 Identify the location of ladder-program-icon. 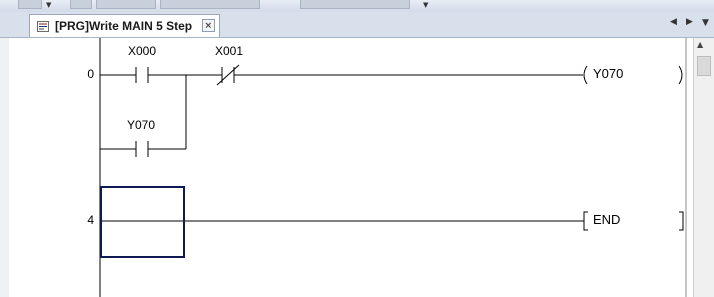
(43, 26).